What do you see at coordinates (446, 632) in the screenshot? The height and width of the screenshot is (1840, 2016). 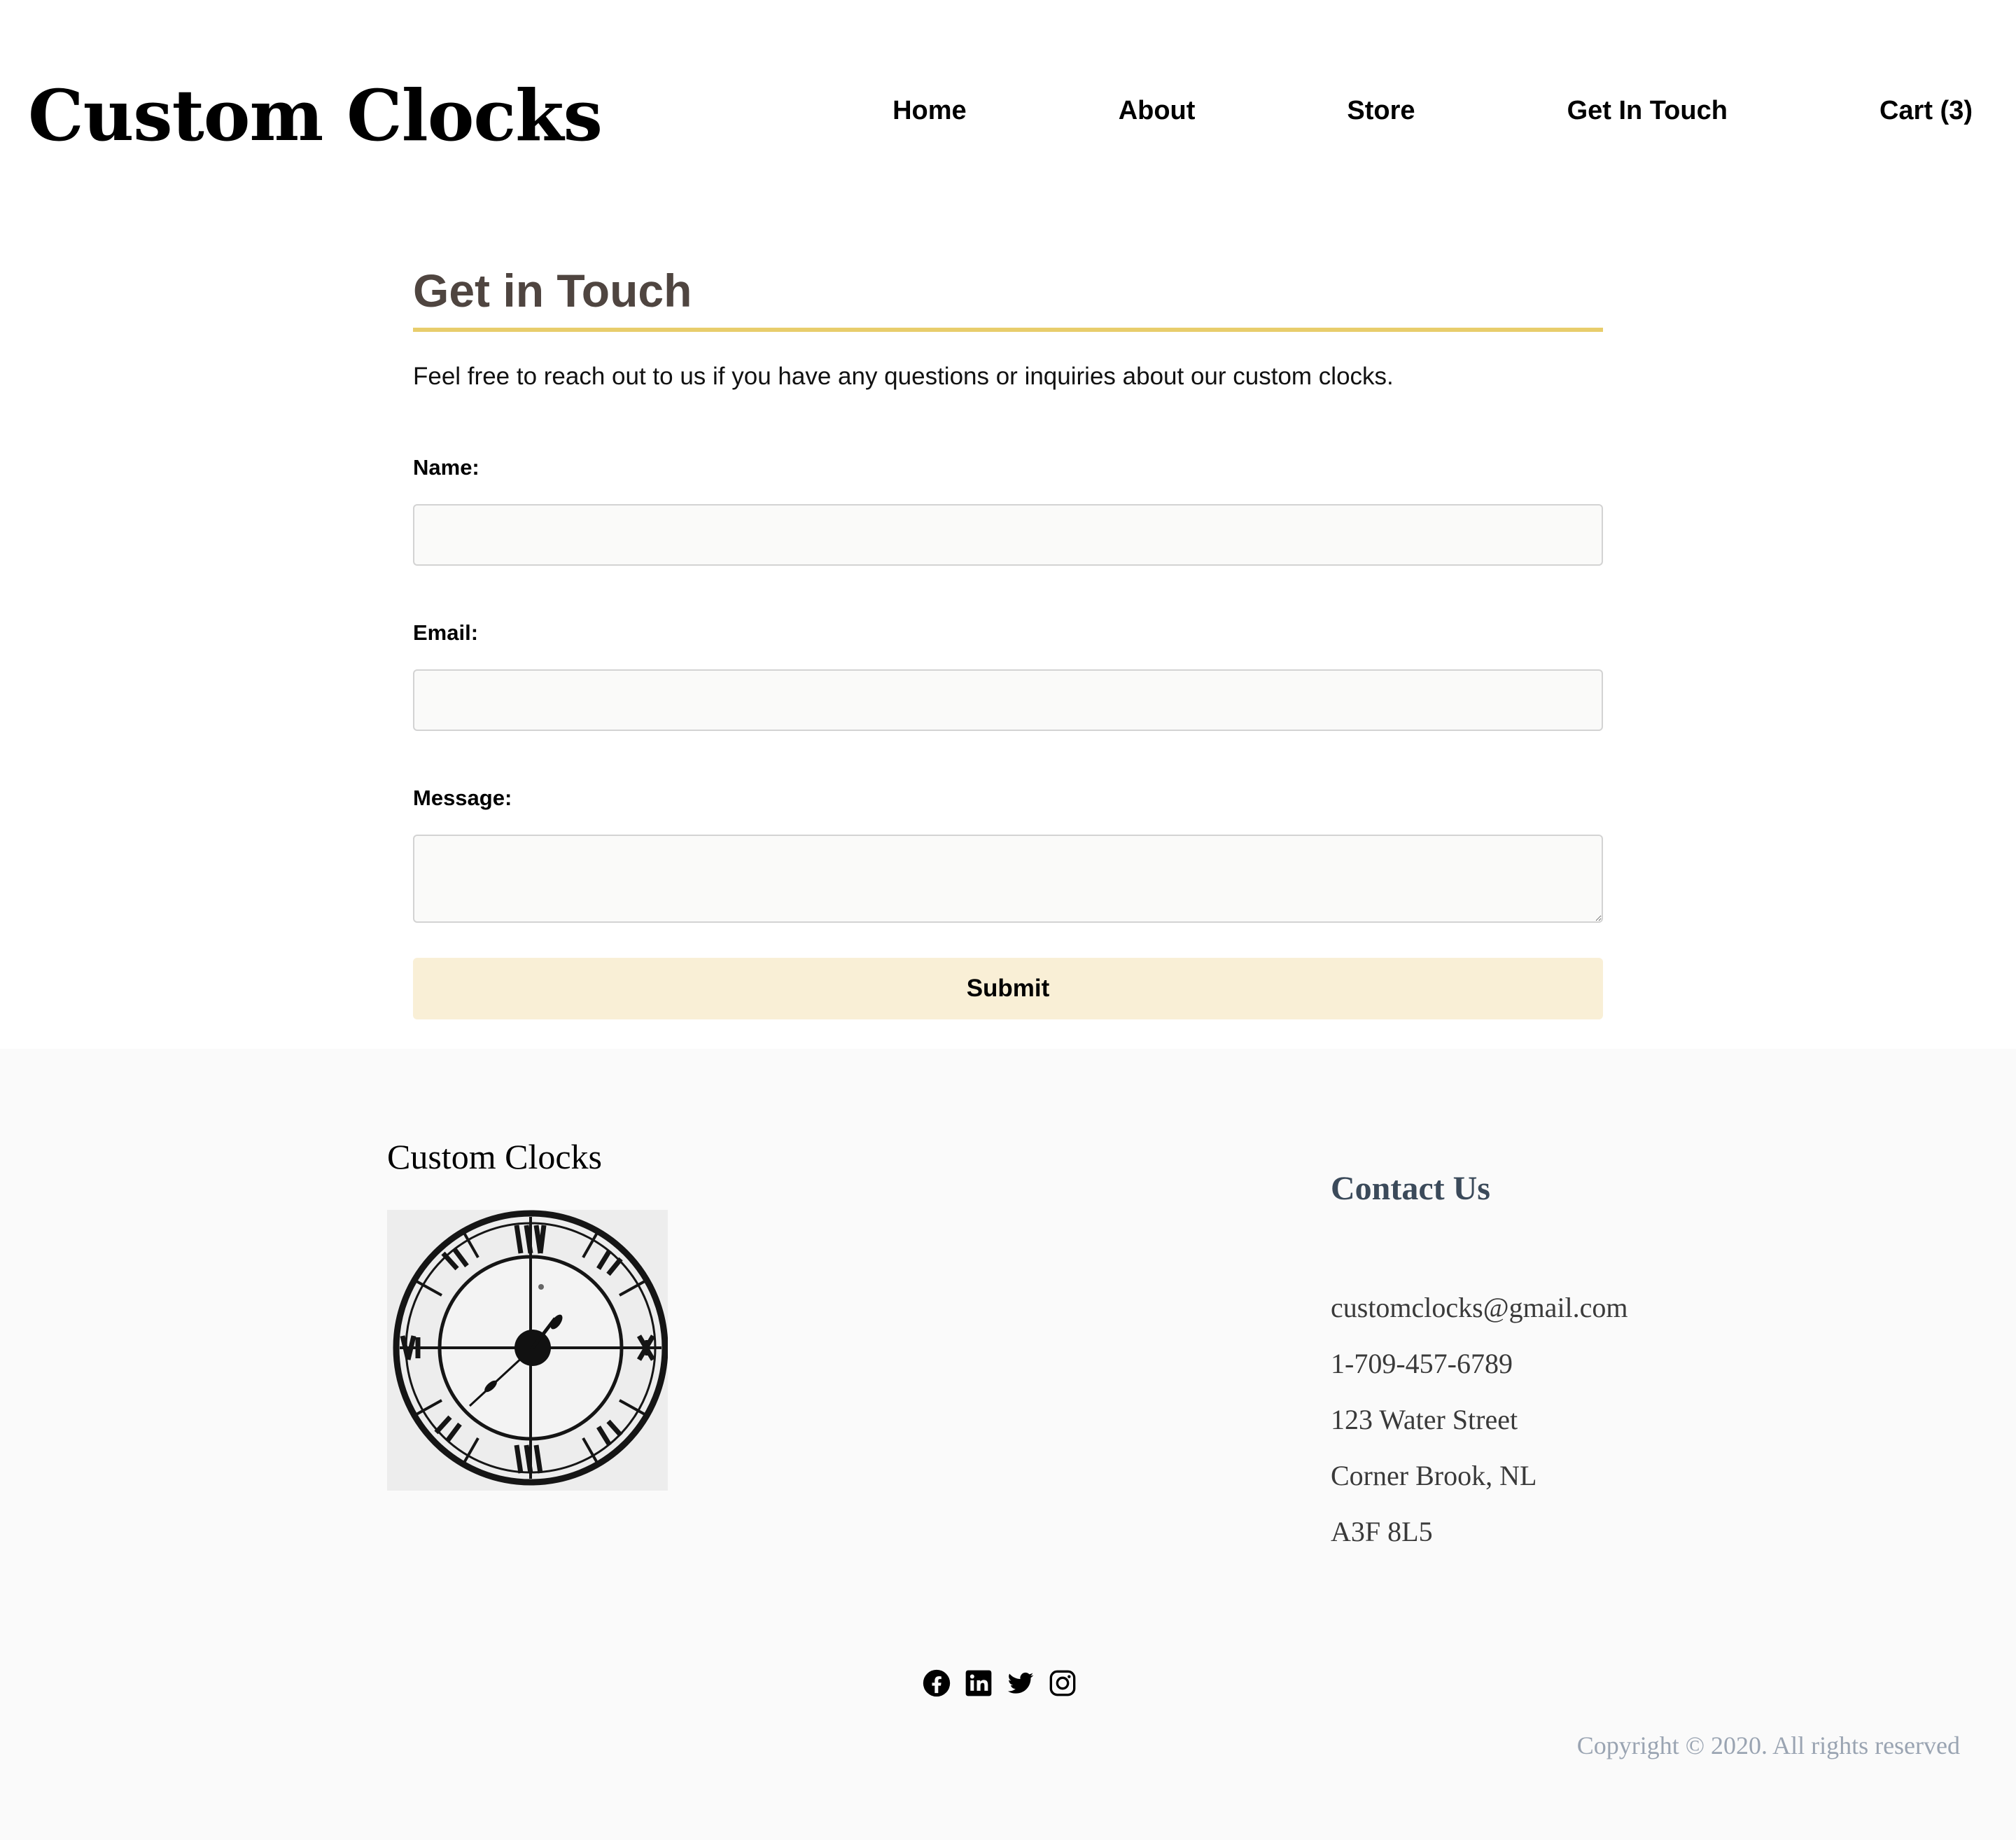 I see `email-label: Email:` at bounding box center [446, 632].